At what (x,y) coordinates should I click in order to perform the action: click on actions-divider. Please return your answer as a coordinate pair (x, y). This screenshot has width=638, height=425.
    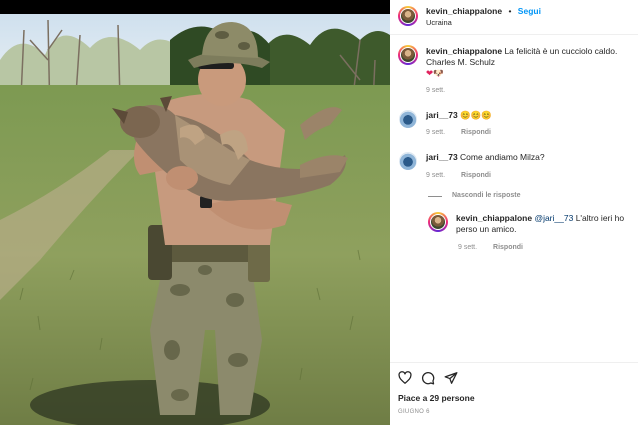
    Looking at the image, I should click on (514, 362).